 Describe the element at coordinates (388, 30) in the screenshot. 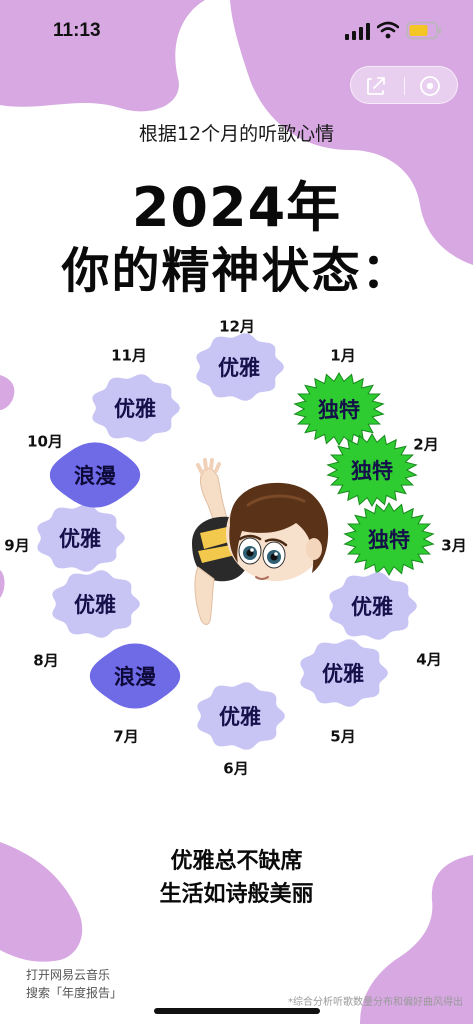

I see `wifi-icon` at that location.